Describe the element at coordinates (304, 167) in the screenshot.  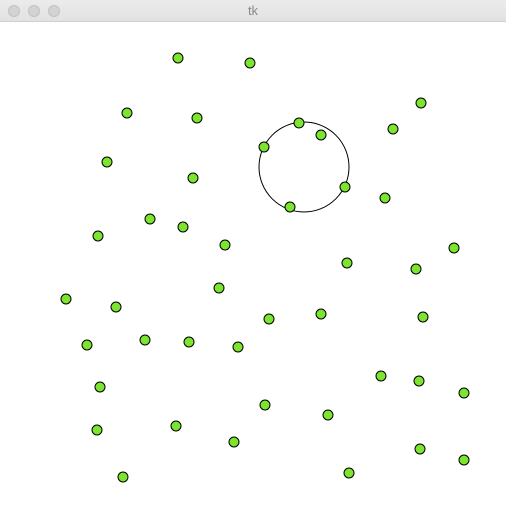
I see `selection-circle` at that location.